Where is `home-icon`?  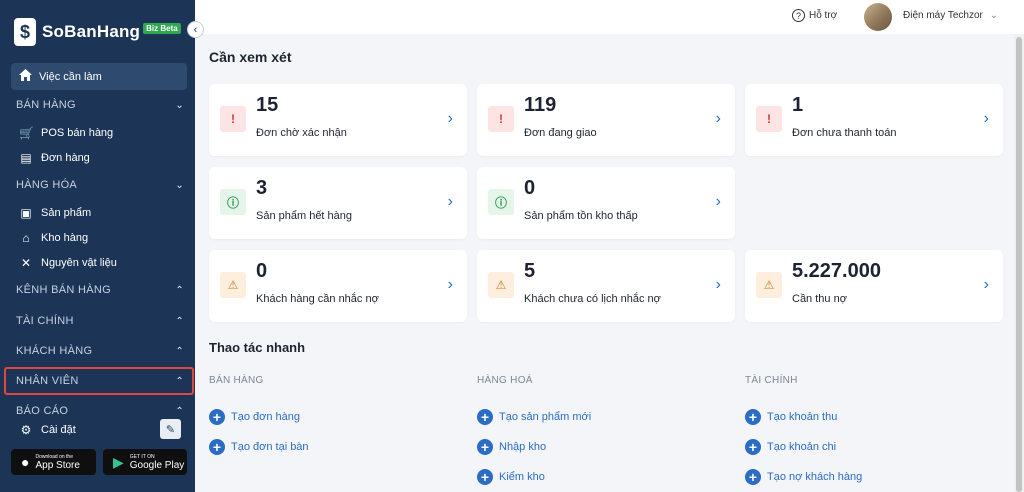 home-icon is located at coordinates (25, 76).